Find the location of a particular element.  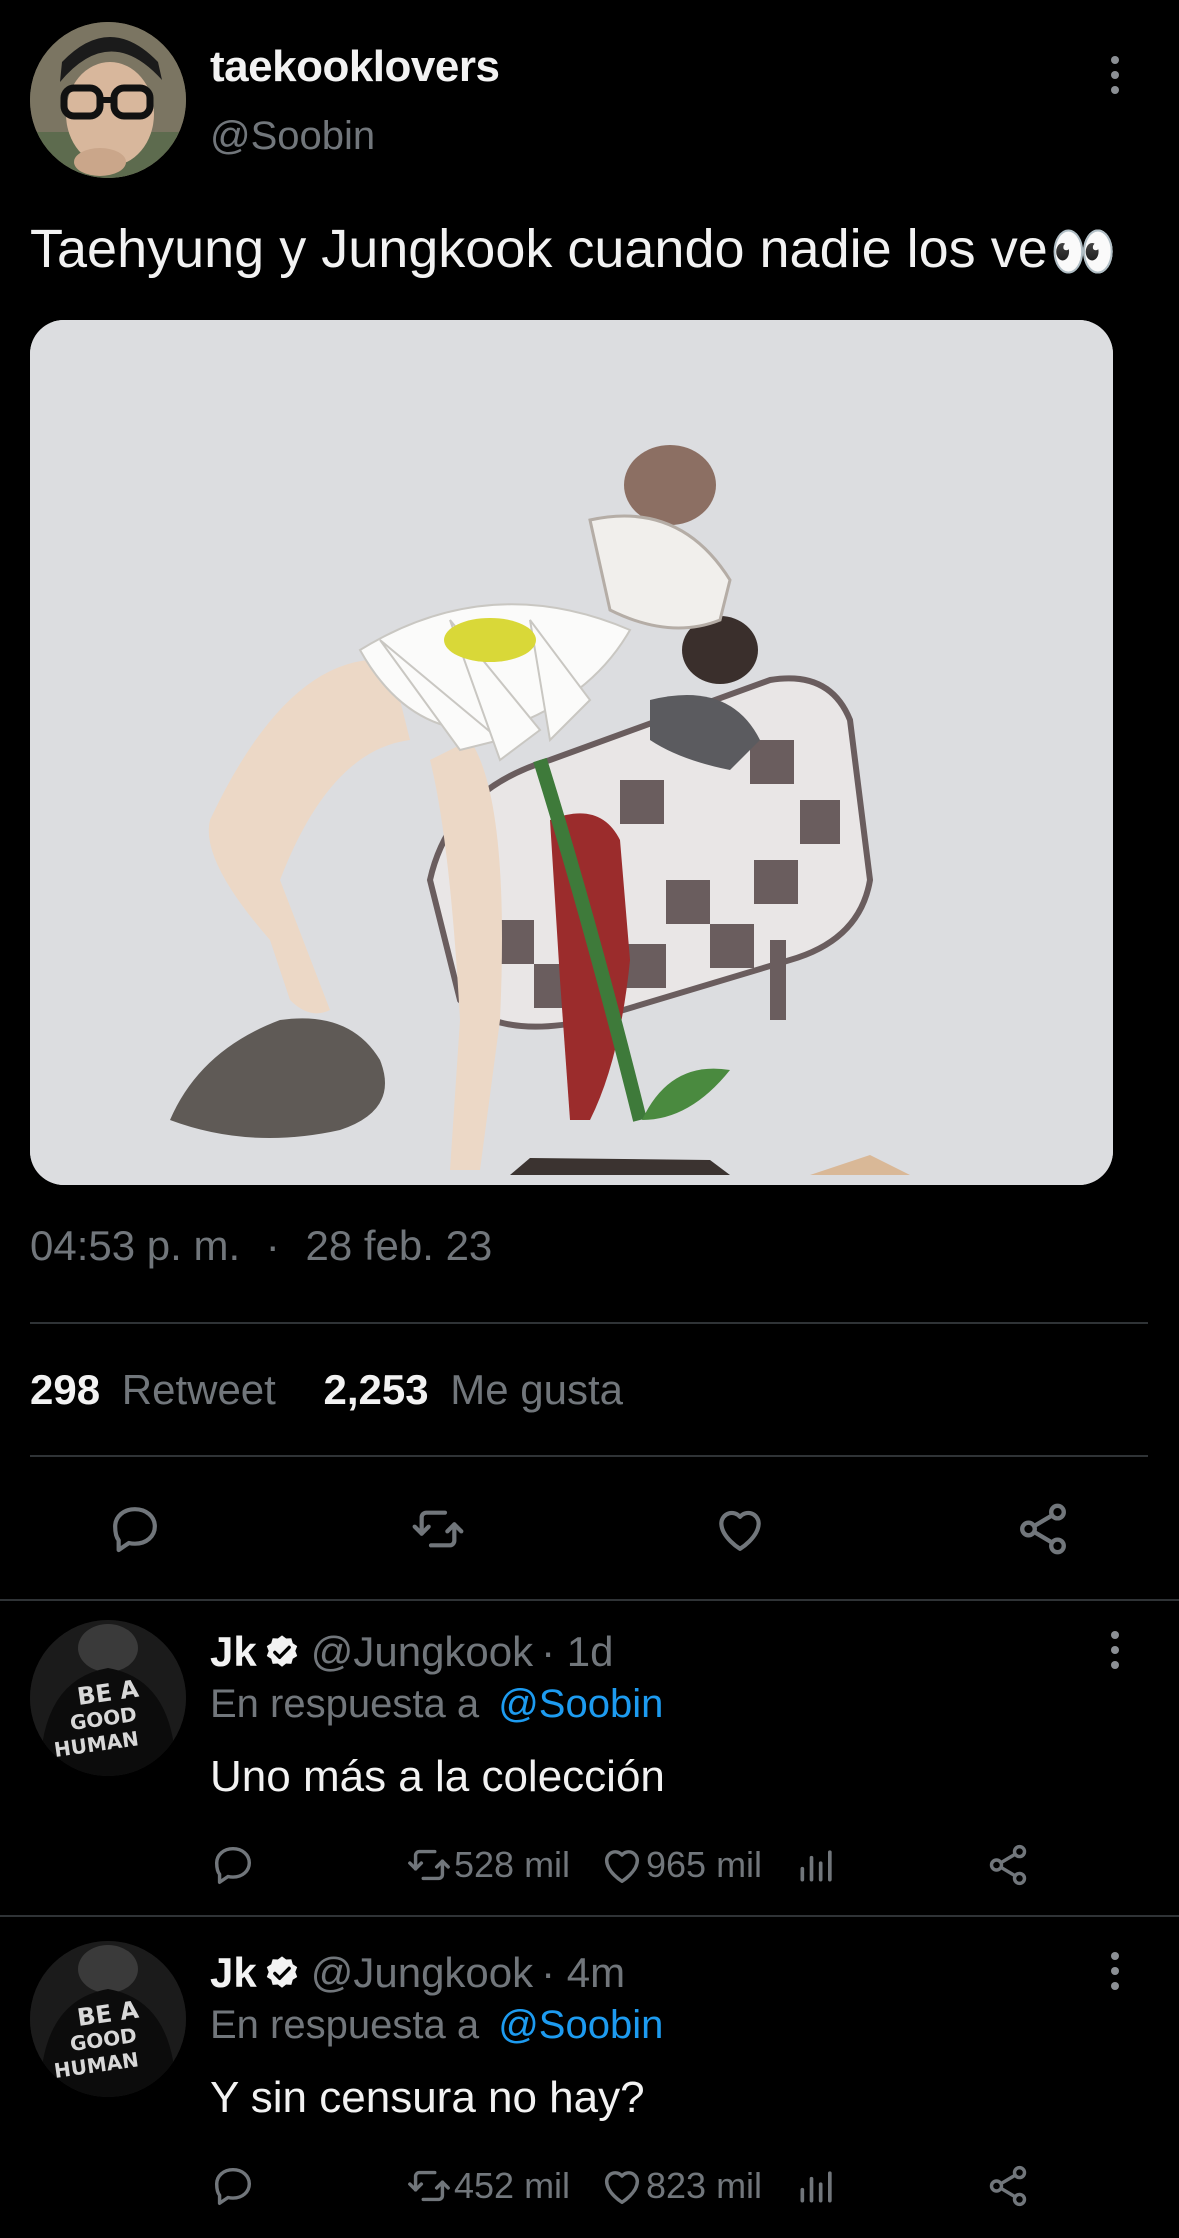

tweet-timestamp: 04:53 p. m. · 28 feb. 23 is located at coordinates (261, 1246).